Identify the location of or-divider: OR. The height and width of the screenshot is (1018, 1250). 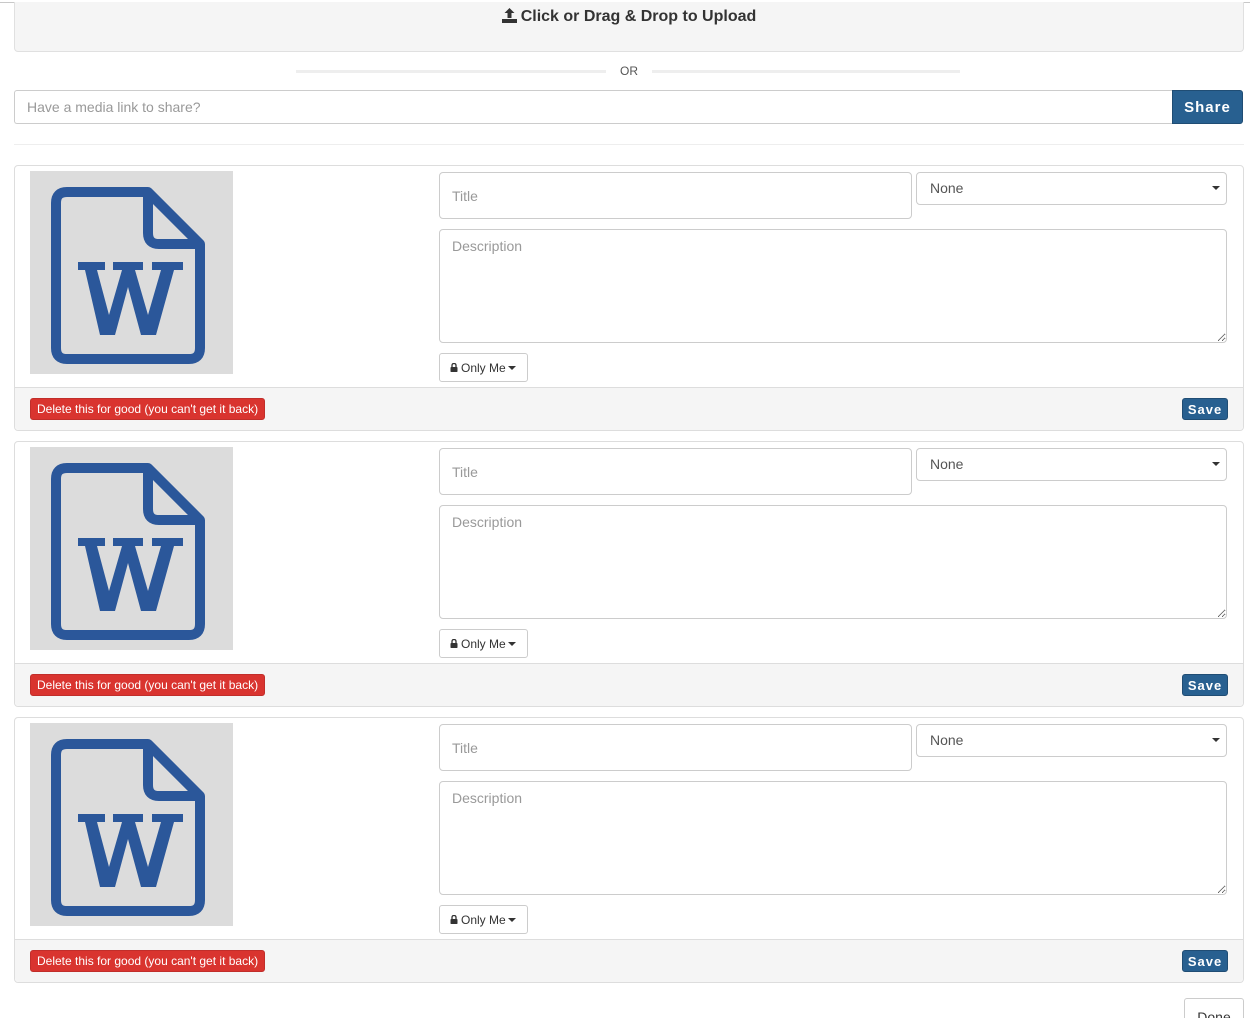
(628, 71).